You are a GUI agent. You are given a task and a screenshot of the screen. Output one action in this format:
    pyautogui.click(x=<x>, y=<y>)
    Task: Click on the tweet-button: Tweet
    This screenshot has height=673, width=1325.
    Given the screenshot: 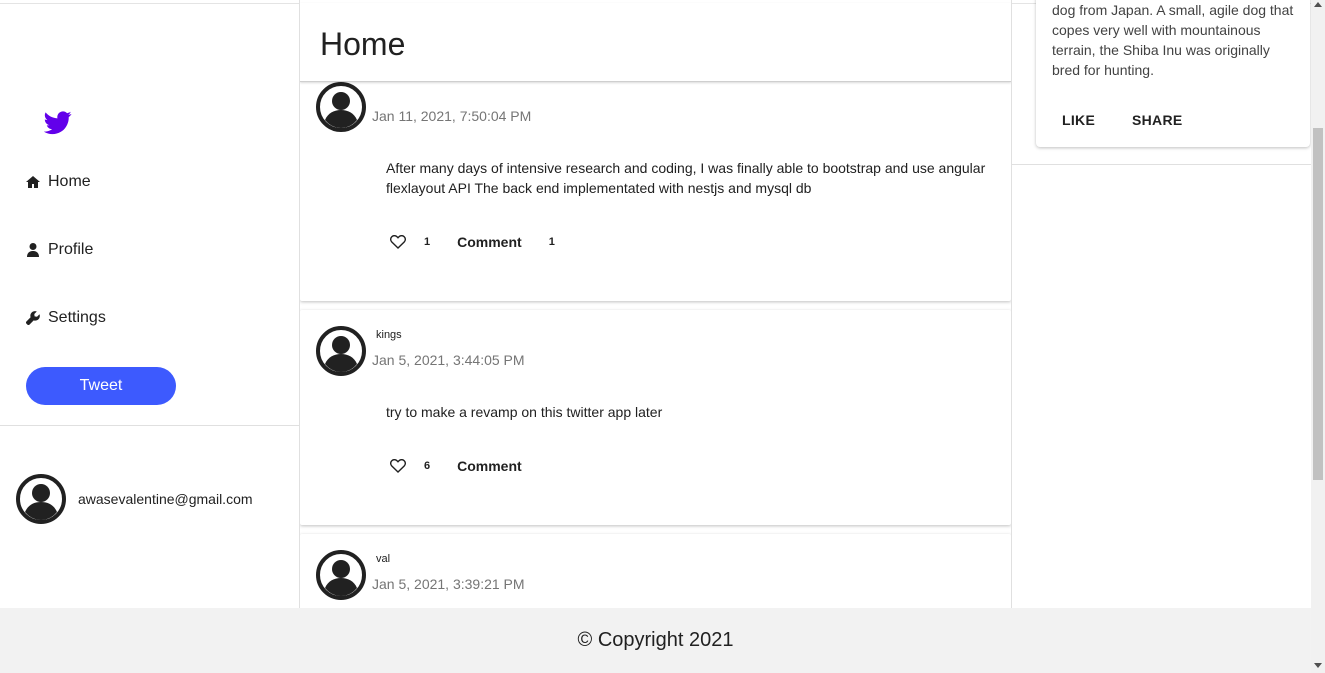 What is the action you would take?
    pyautogui.click(x=101, y=386)
    